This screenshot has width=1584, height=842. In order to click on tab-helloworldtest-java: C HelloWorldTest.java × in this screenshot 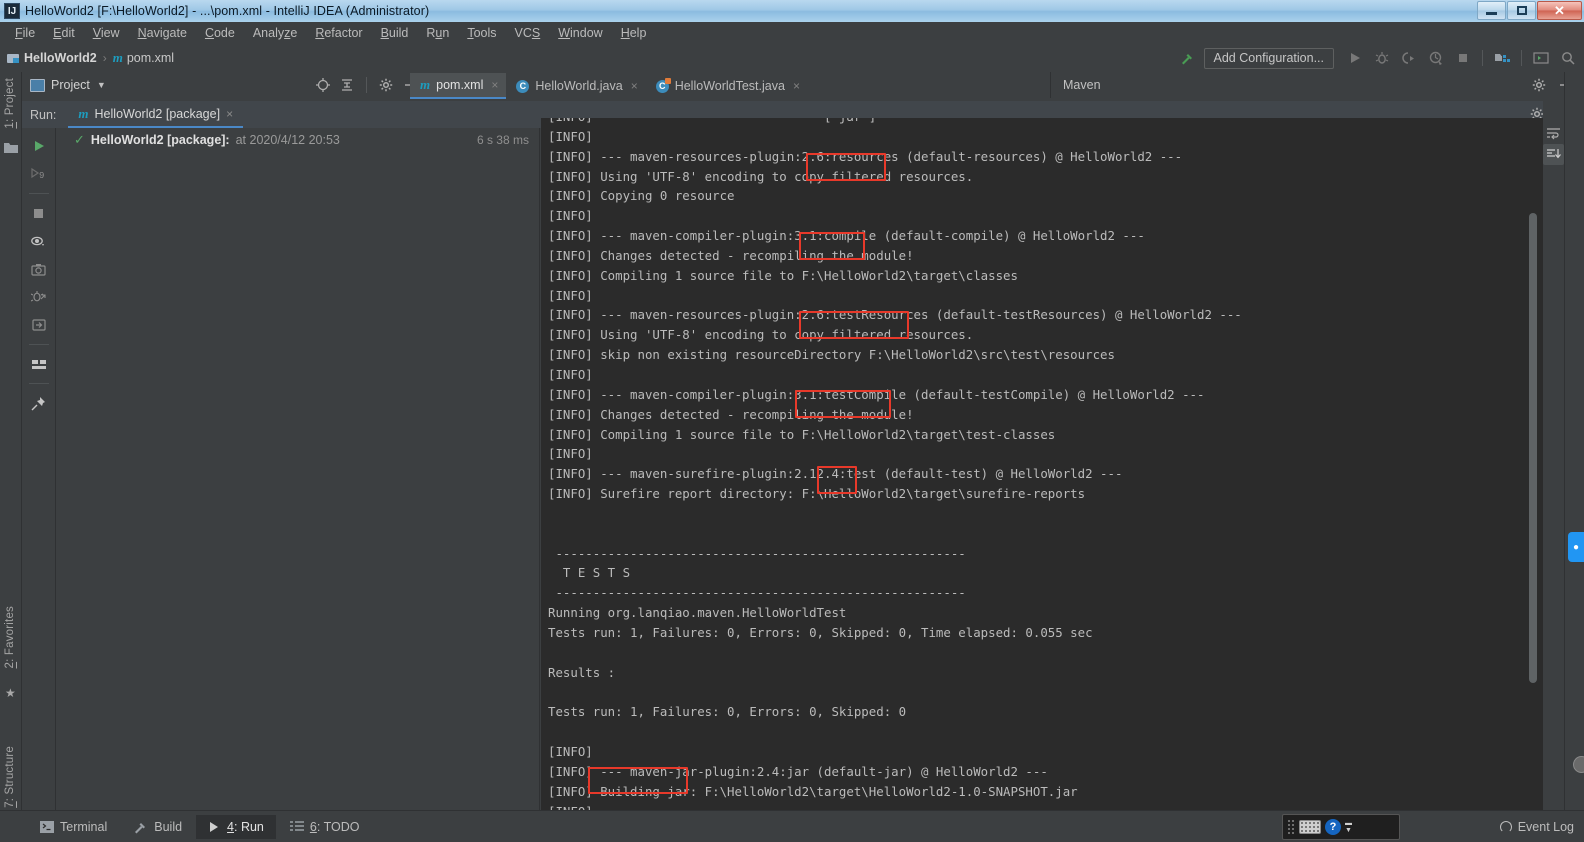, I will do `click(727, 86)`.